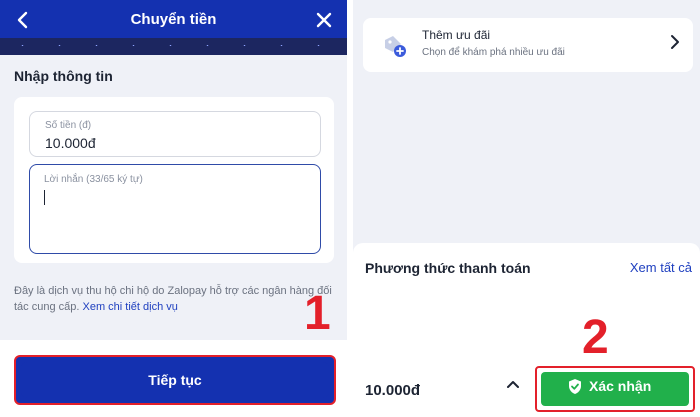 Image resolution: width=700 pixels, height=417 pixels. Describe the element at coordinates (173, 19) in the screenshot. I see `page-title: Chuyển tiền` at that location.